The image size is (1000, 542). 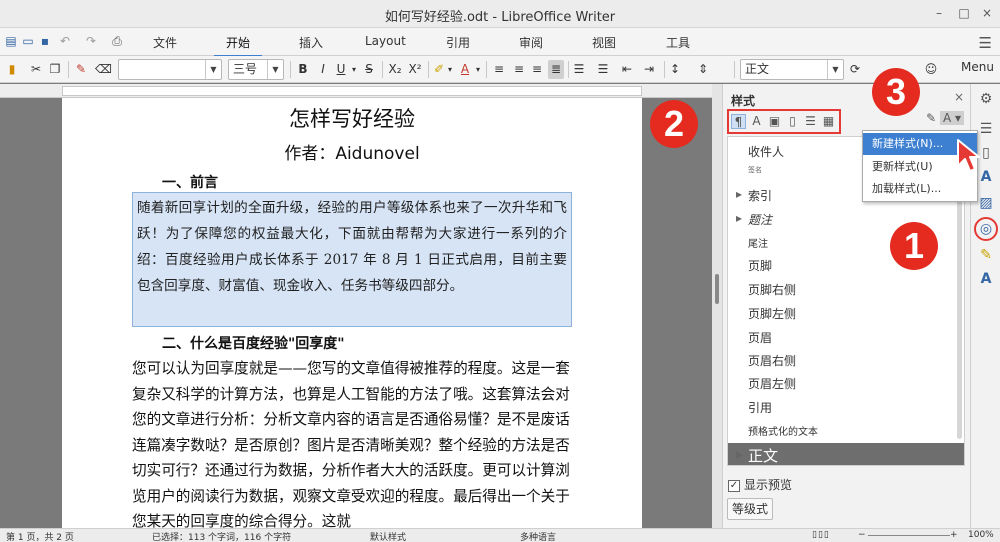 I want to click on gear-icon: ⚙, so click(x=986, y=99).